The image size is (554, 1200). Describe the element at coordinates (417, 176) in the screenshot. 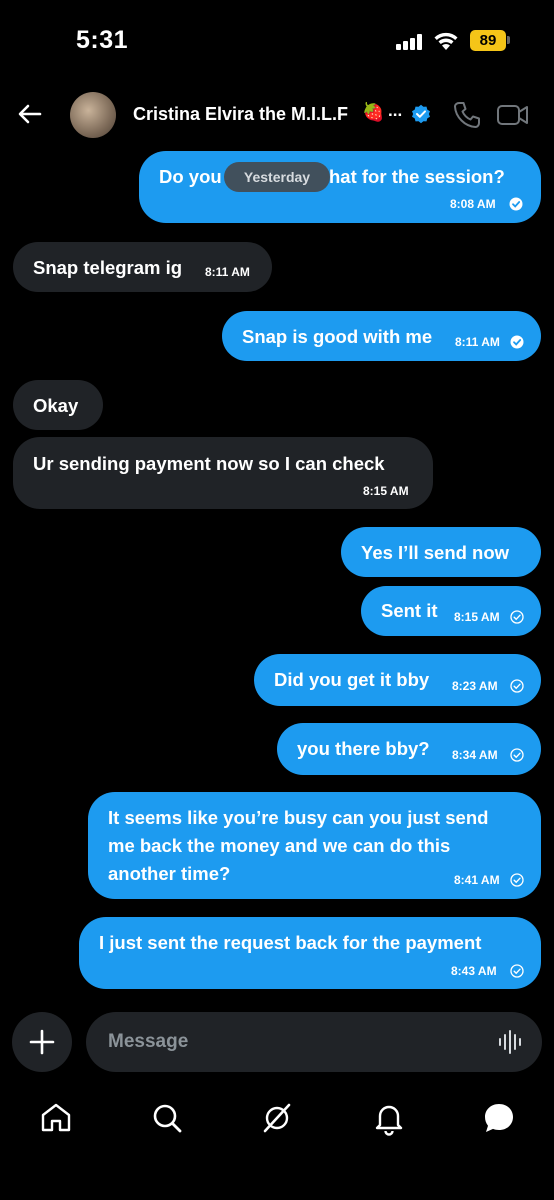

I see `message-text-continued: hat for the session?` at that location.